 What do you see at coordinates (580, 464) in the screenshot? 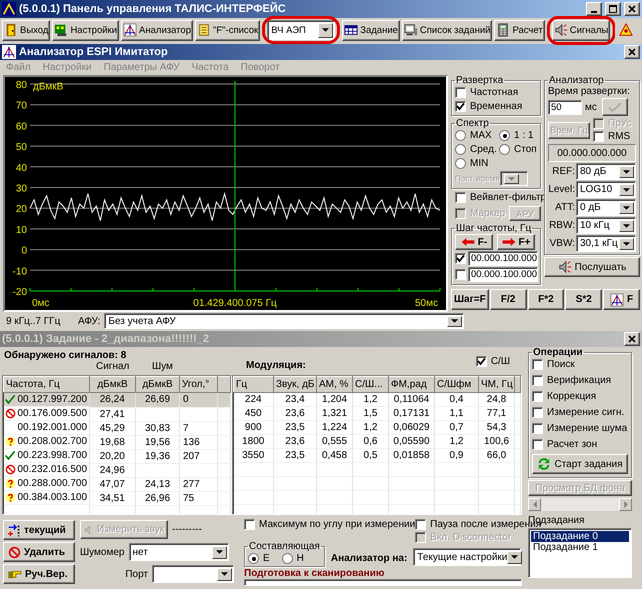
I see `start-button: Старт задания` at bounding box center [580, 464].